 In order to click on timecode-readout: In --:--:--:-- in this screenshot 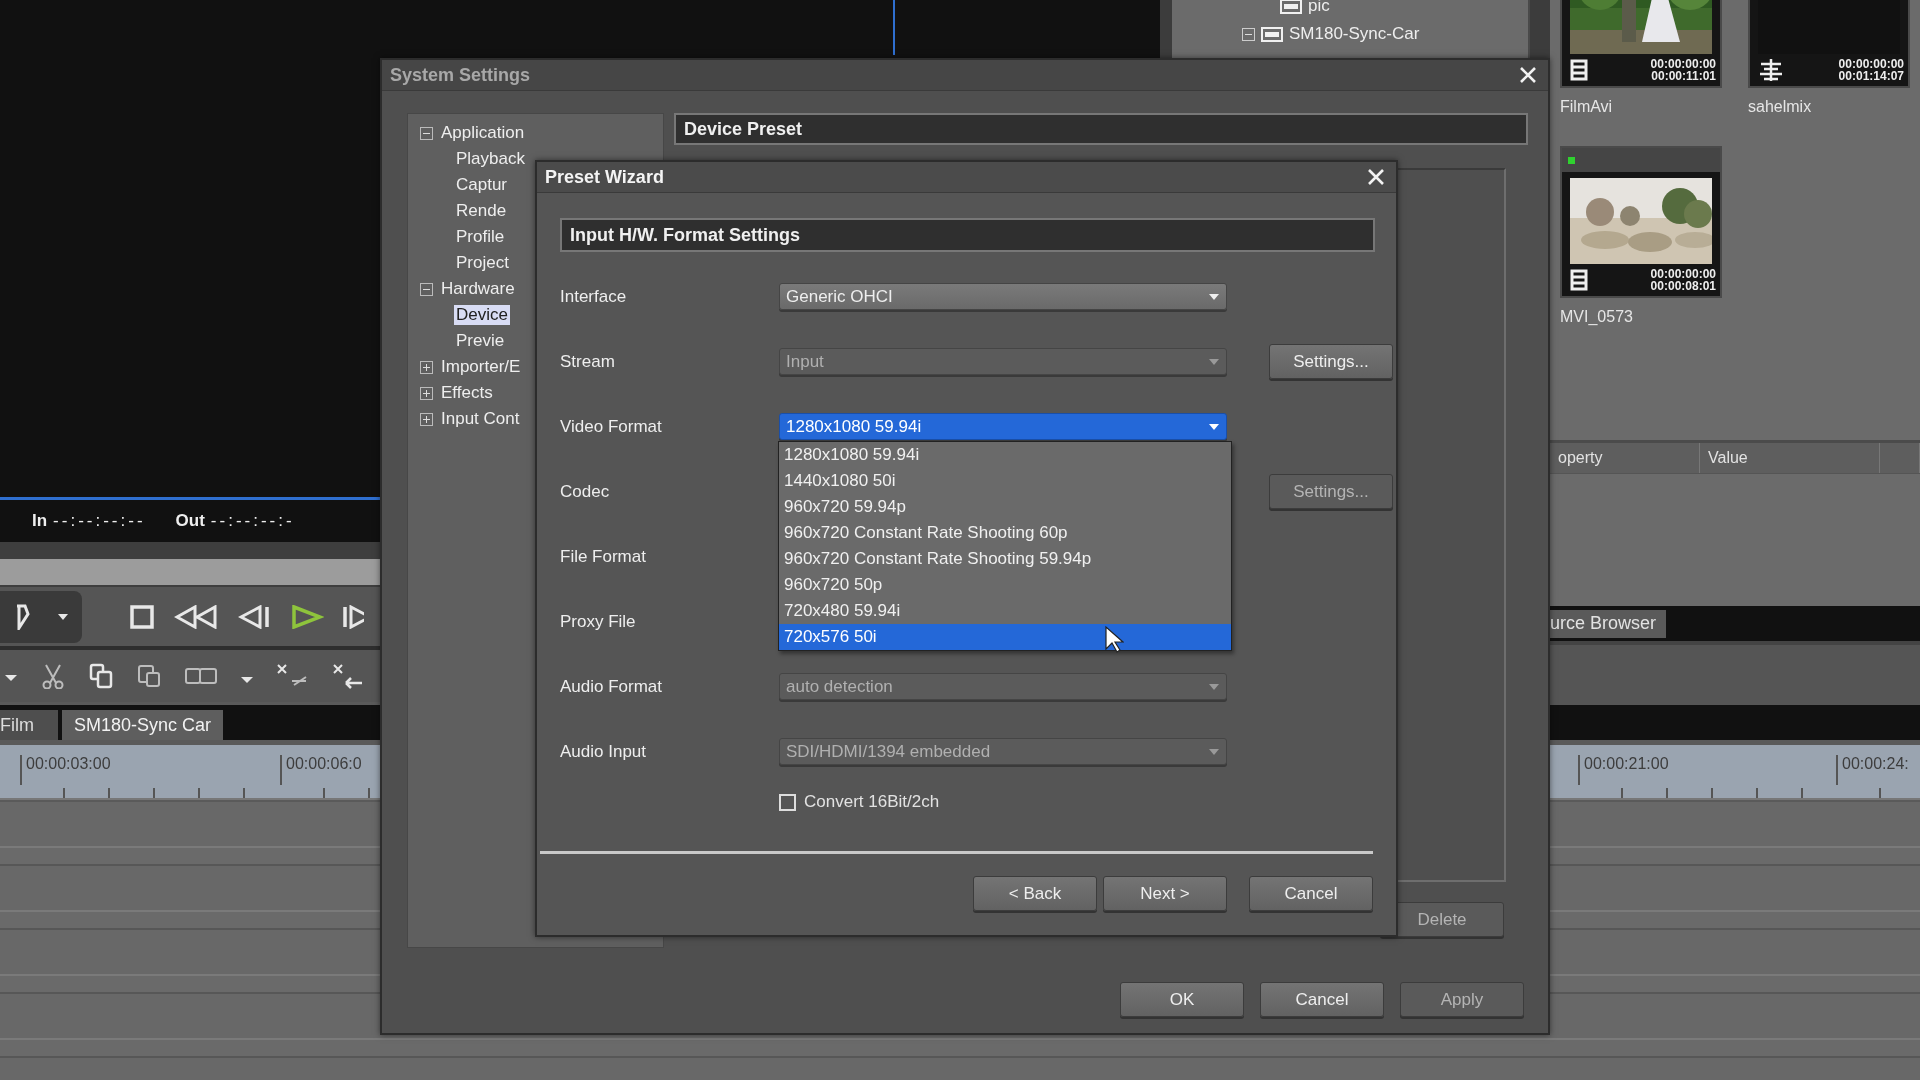, I will do `click(89, 521)`.